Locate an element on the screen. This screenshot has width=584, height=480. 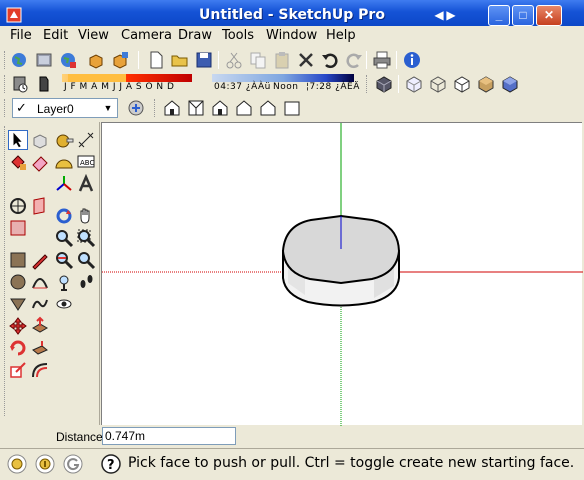
arrow-right-icon: ▶ is located at coordinates (451, 15).